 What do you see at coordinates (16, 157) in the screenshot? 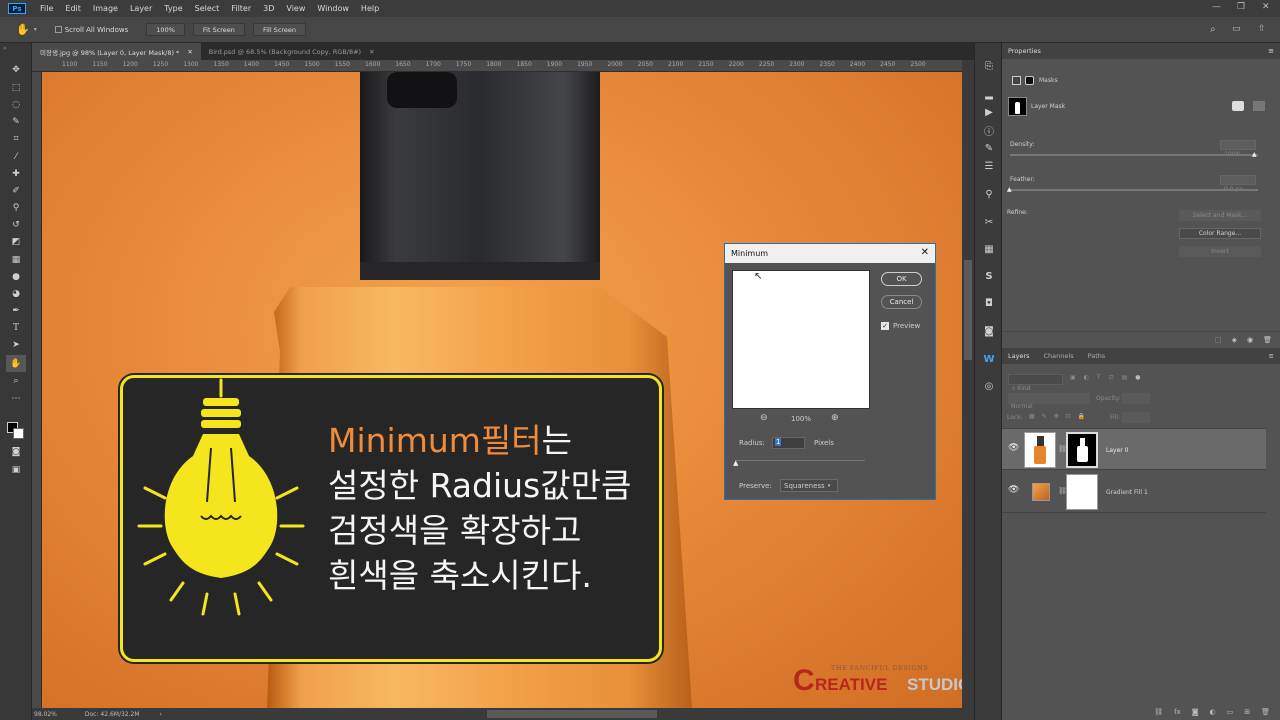
I see `eyedropper-tool-icon: ⁄` at bounding box center [16, 157].